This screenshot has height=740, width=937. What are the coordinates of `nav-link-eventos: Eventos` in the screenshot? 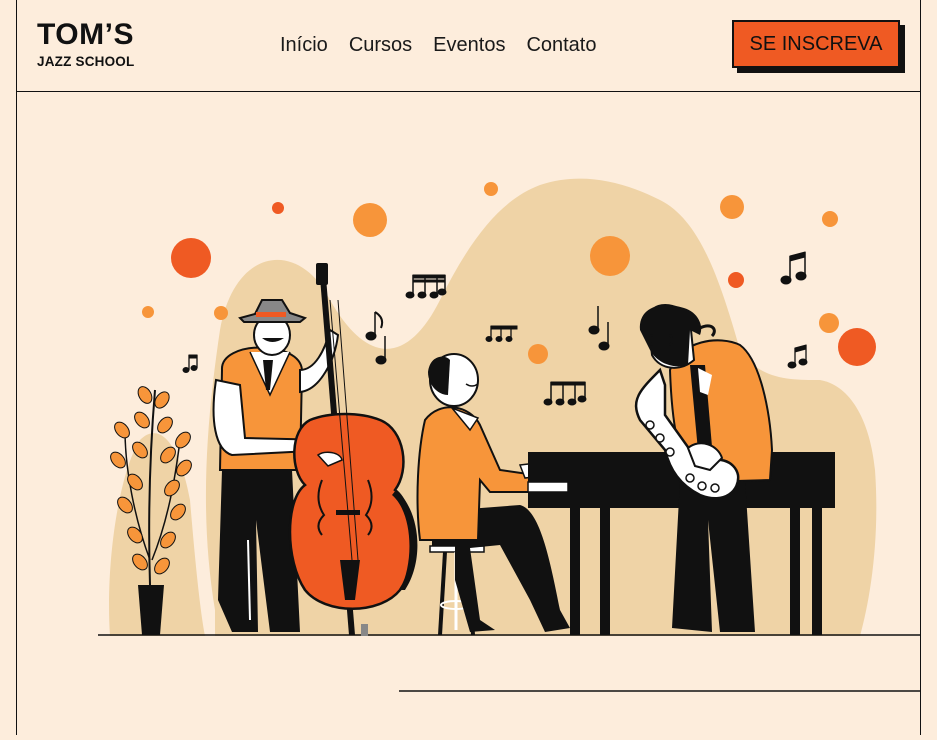 It's located at (469, 45).